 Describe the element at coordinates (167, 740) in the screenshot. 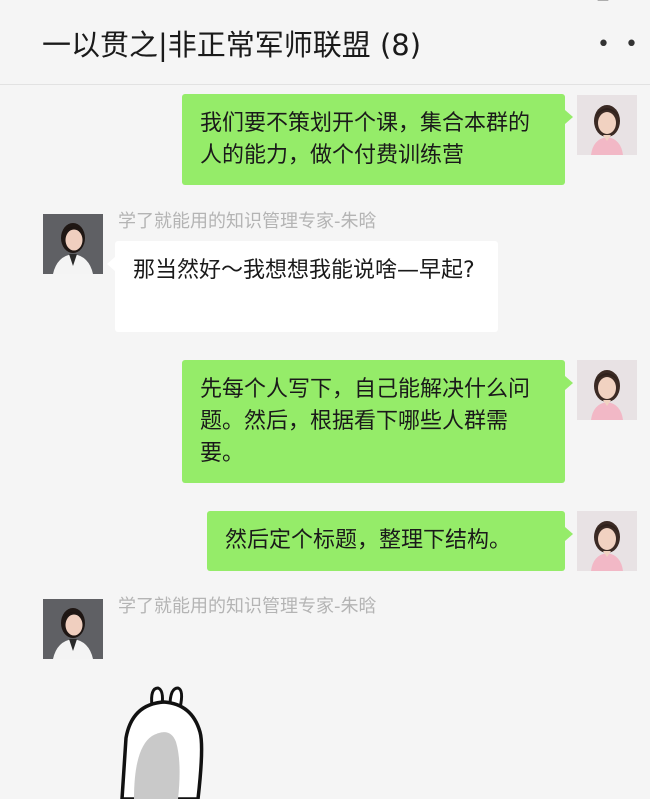

I see `bunny-sticker` at that location.